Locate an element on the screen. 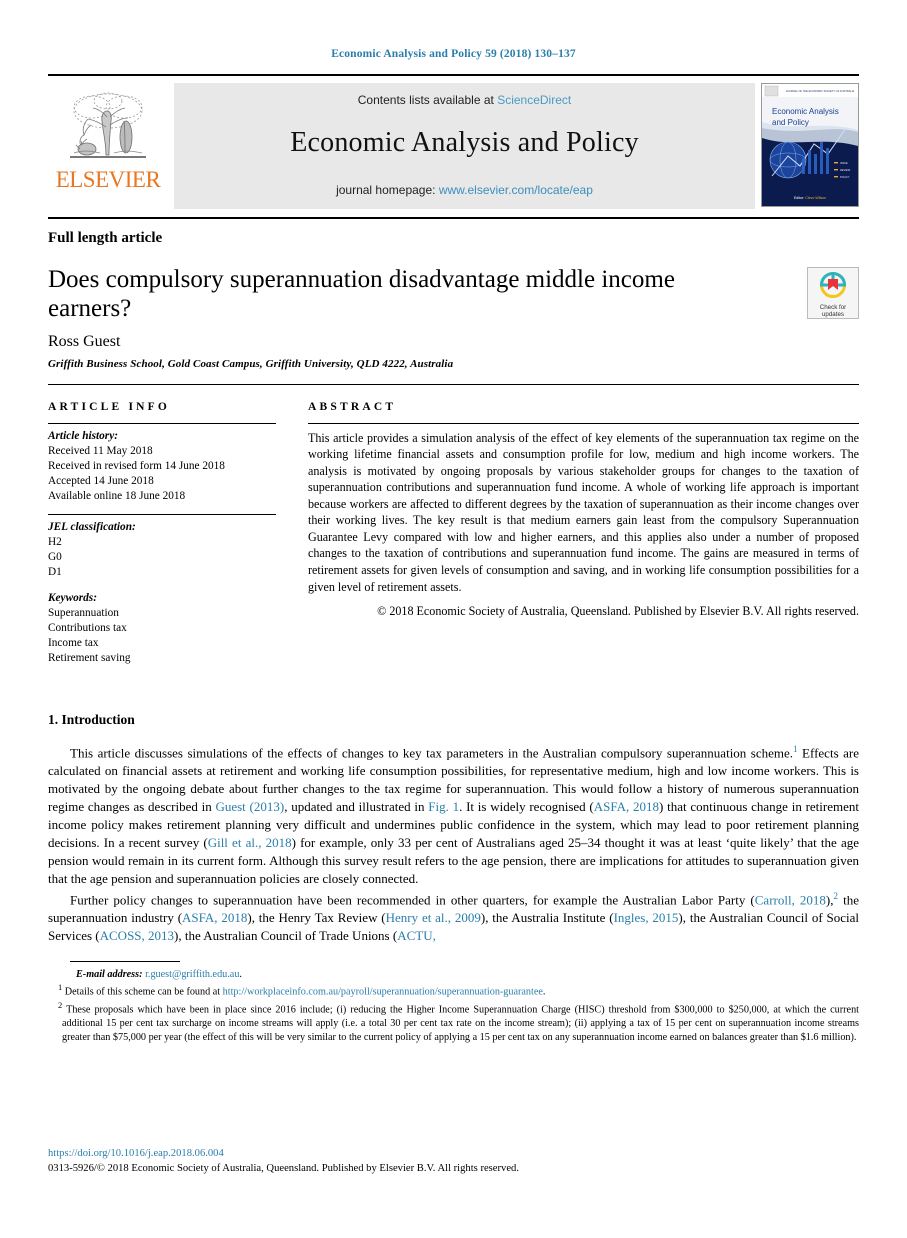 Image resolution: width=907 pixels, height=1238 pixels. email-label: E-mail address: is located at coordinates (109, 974).